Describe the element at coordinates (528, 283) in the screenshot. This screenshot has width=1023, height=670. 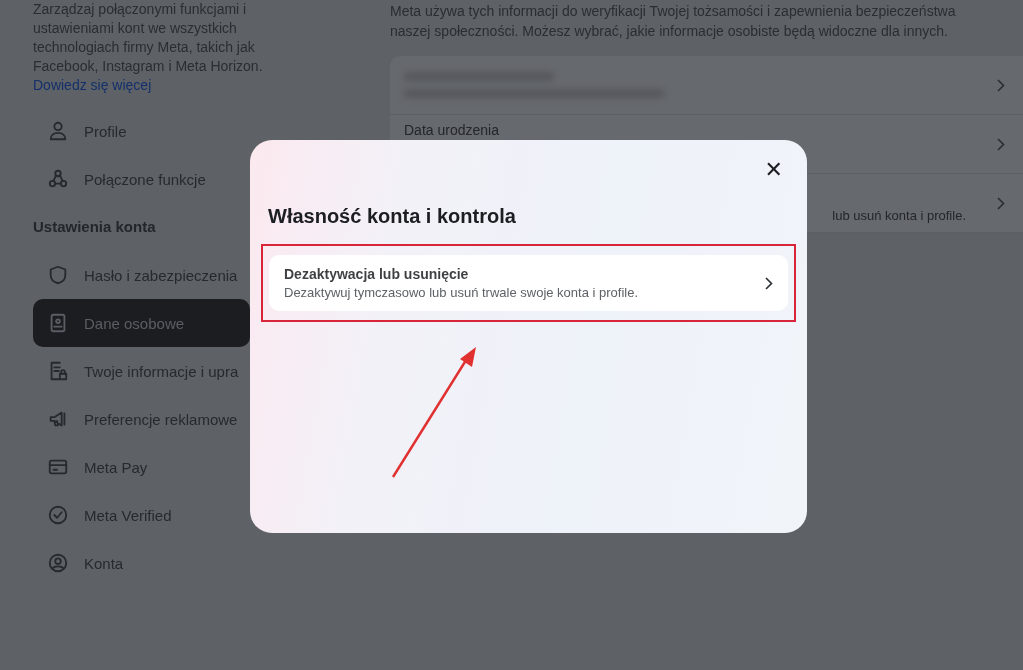
I see `option-row: Dezaktywacja lub usunięcie Dezaktywuj tymczasowo lub usuń trwale swoje konta i profile.` at that location.